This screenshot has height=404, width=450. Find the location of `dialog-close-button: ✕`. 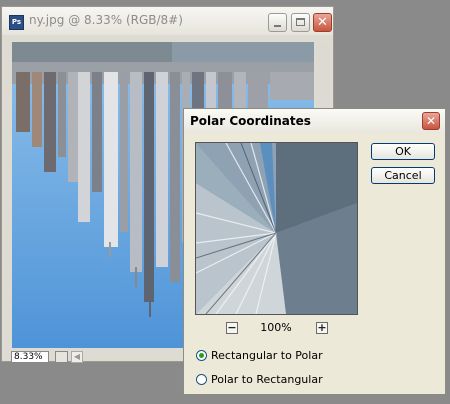

dialog-close-button: ✕ is located at coordinates (431, 121).